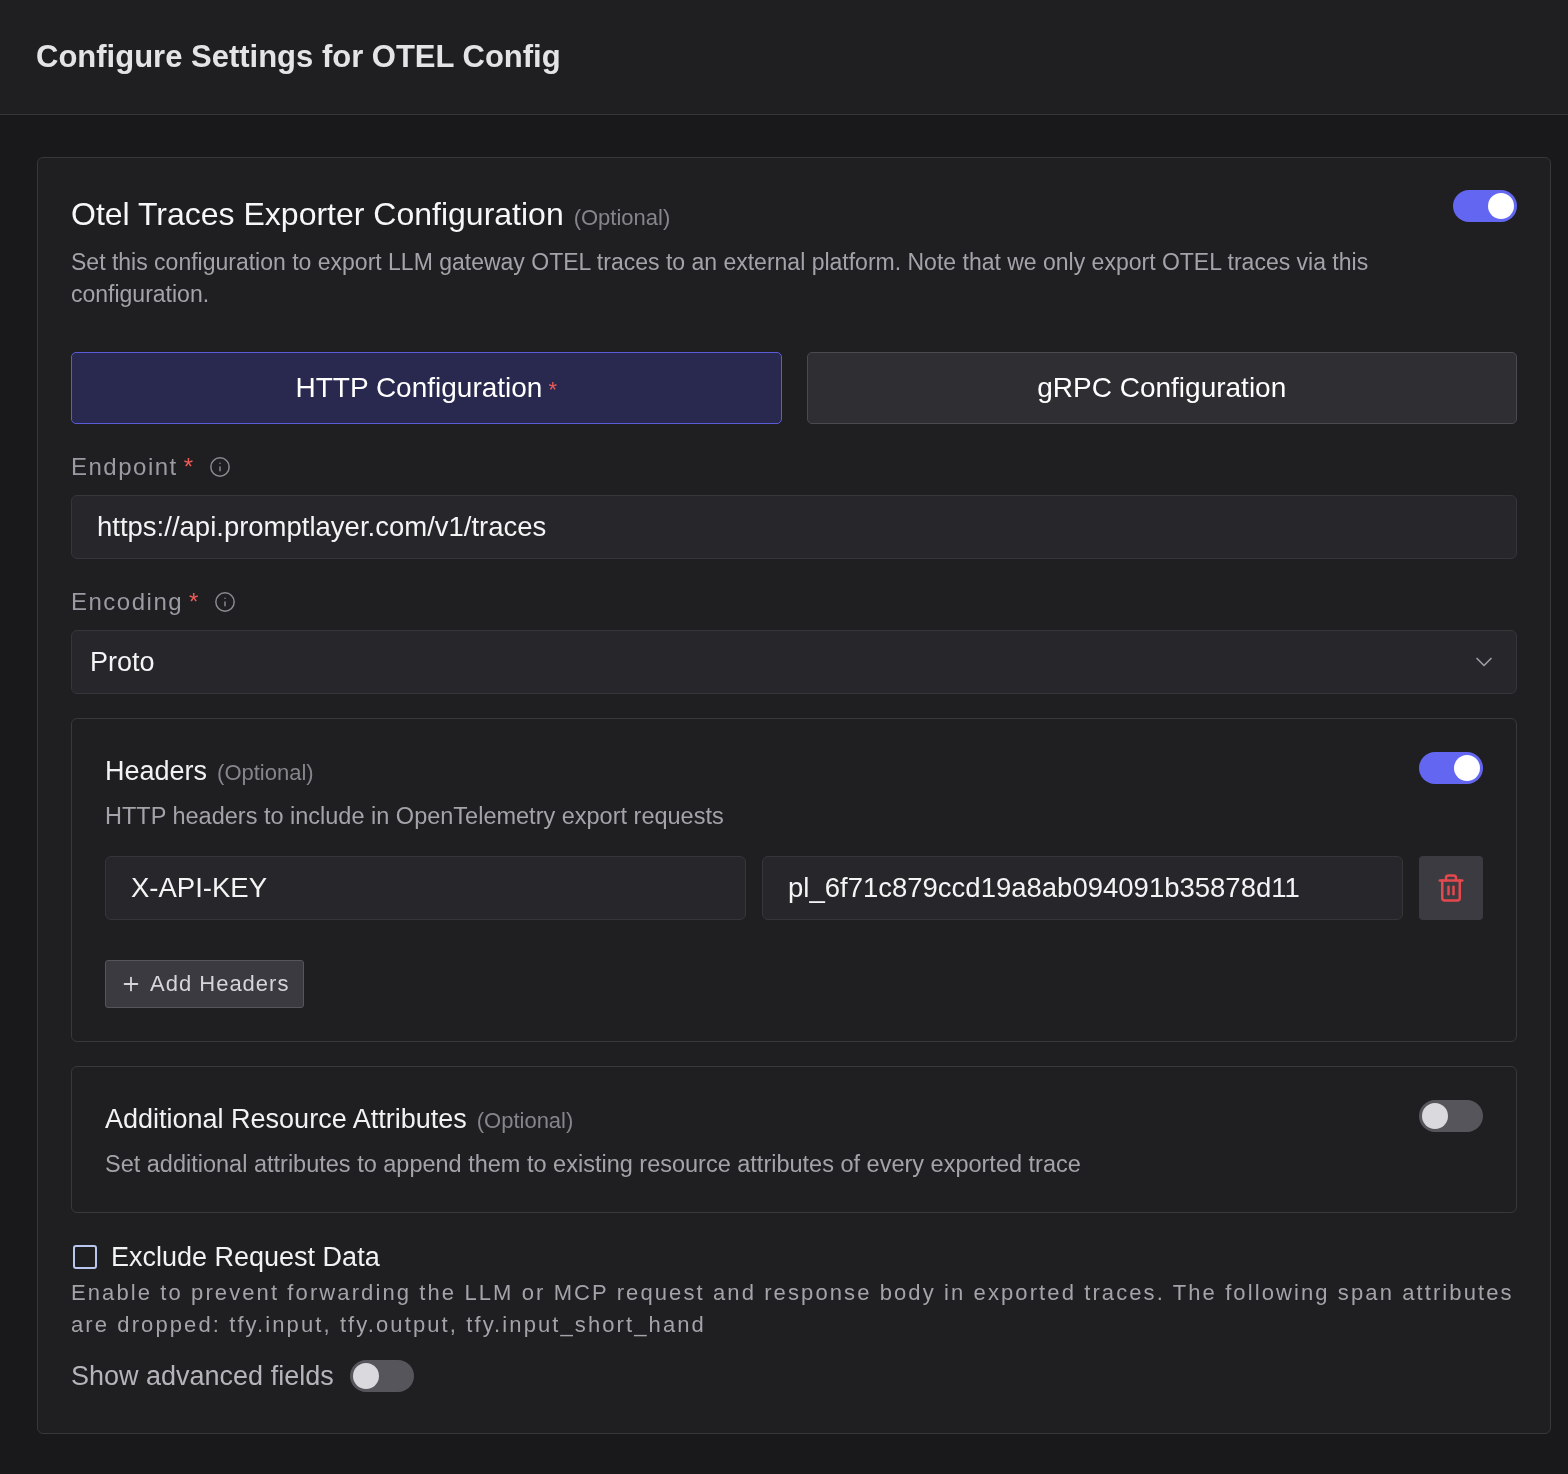 This screenshot has width=1568, height=1474. I want to click on card-title: Otel Traces Exporter Configuration, so click(317, 214).